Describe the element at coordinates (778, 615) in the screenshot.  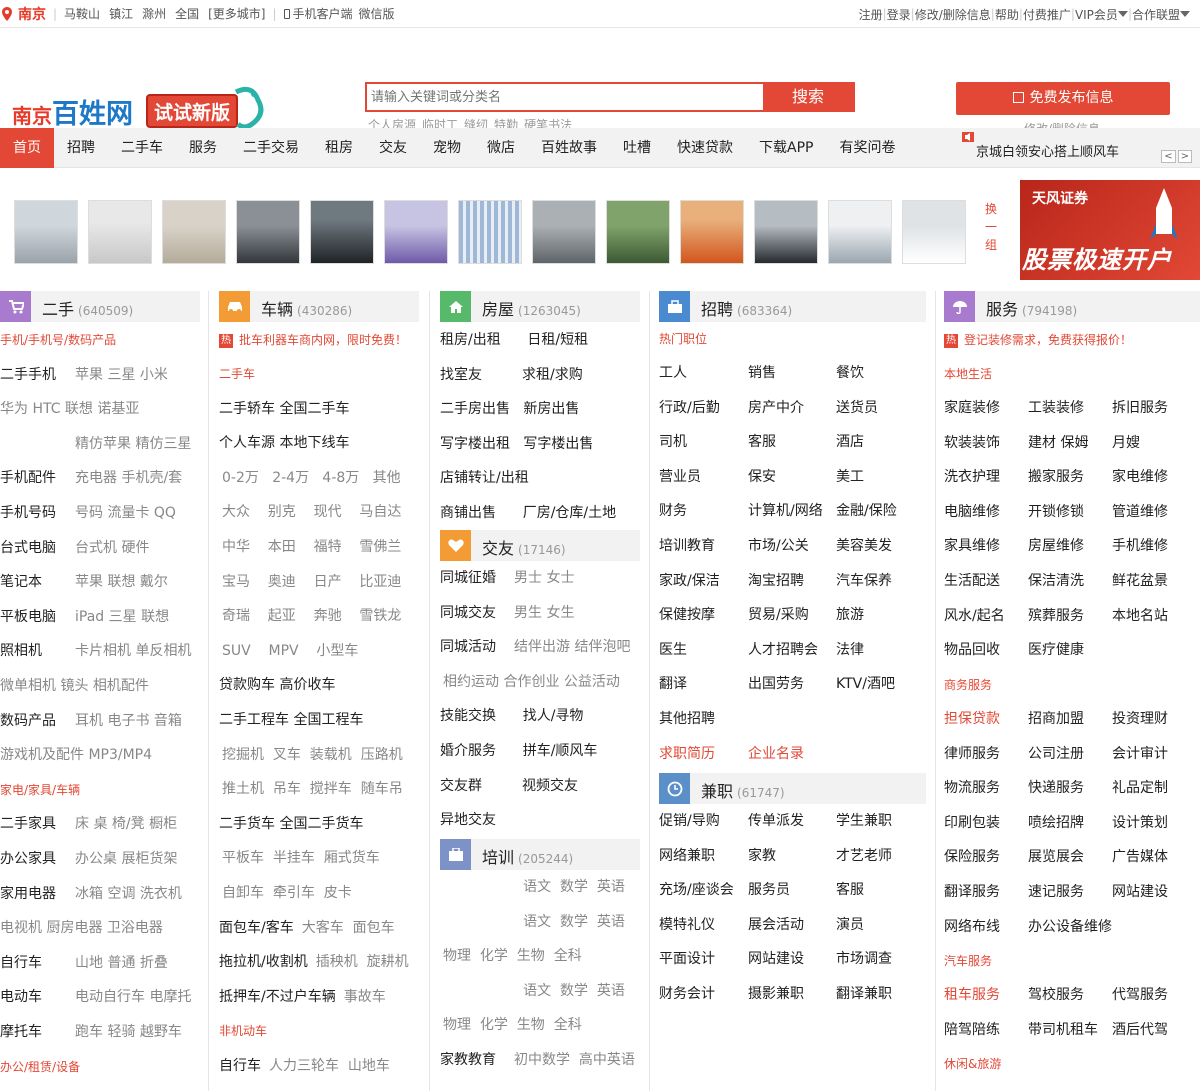
I see `category-link: 贸易/采购` at that location.